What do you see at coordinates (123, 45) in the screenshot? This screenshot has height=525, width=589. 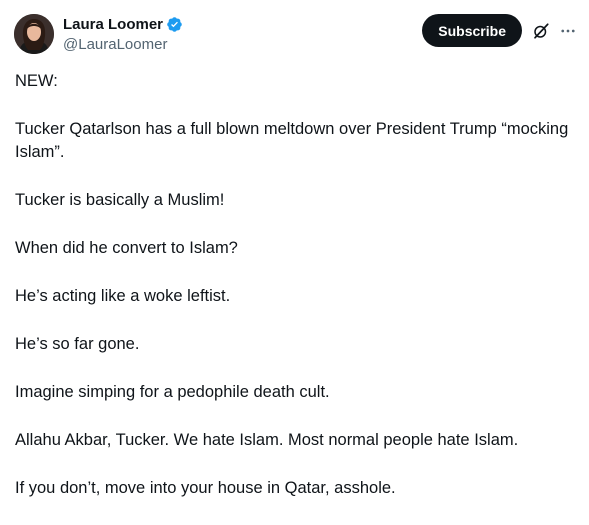 I see `handle: @LauraLoomer` at bounding box center [123, 45].